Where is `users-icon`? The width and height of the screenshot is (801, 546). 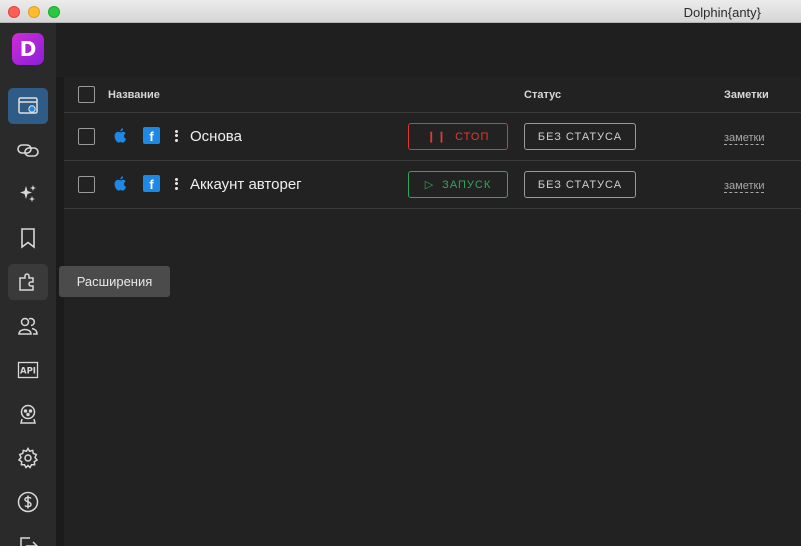 users-icon is located at coordinates (28, 326).